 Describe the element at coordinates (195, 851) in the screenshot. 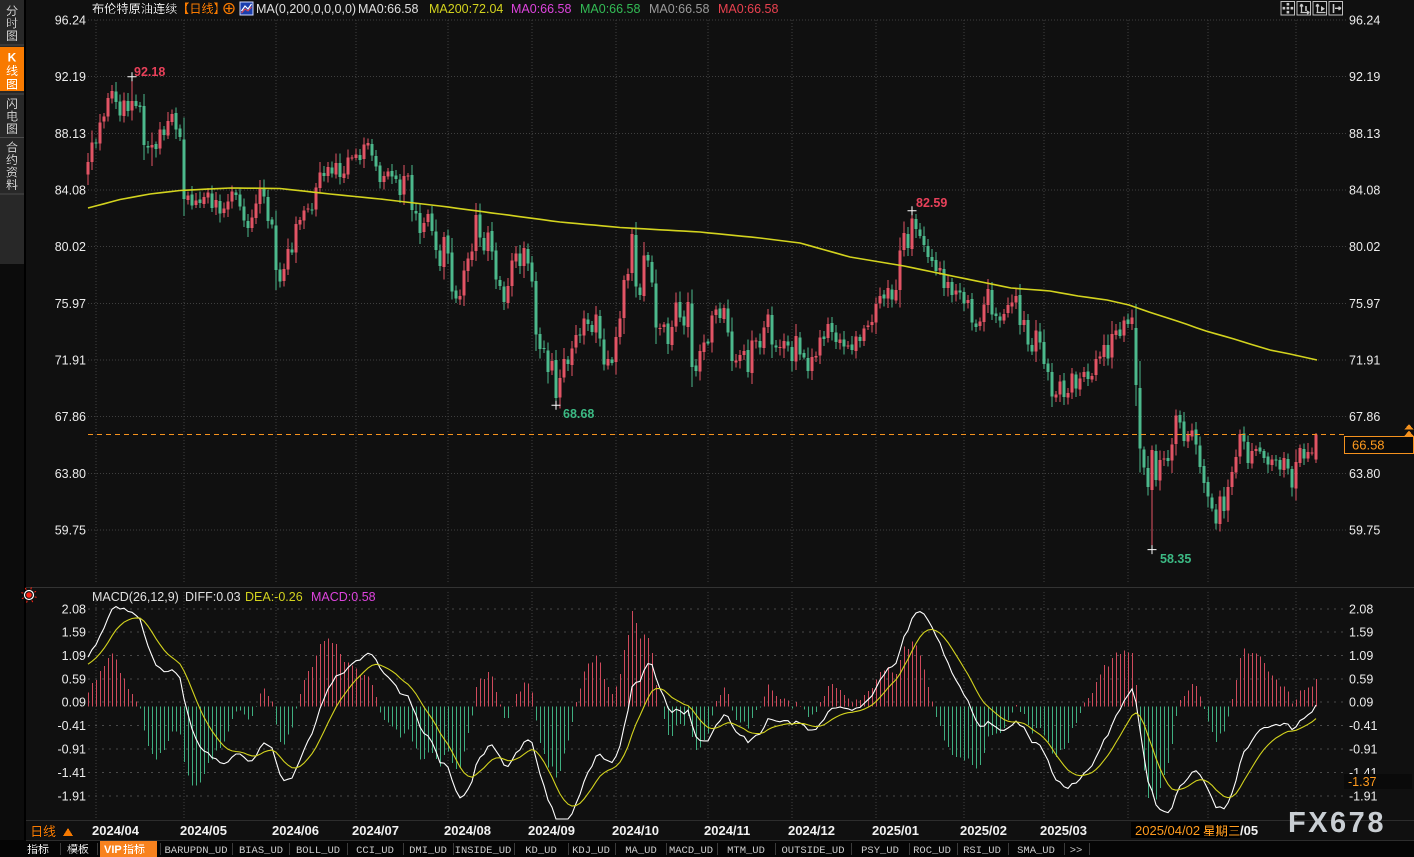

I see `svg-text: BARUPDN_UD` at that location.